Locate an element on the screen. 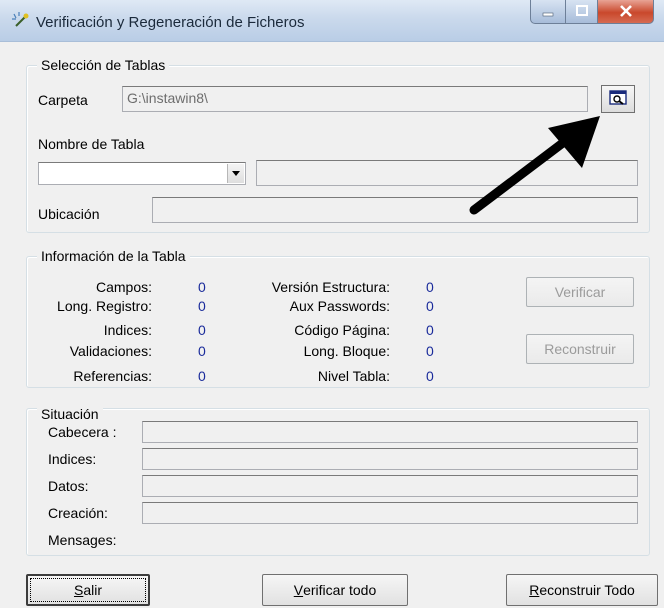 The image size is (664, 608). browse-button is located at coordinates (618, 99).